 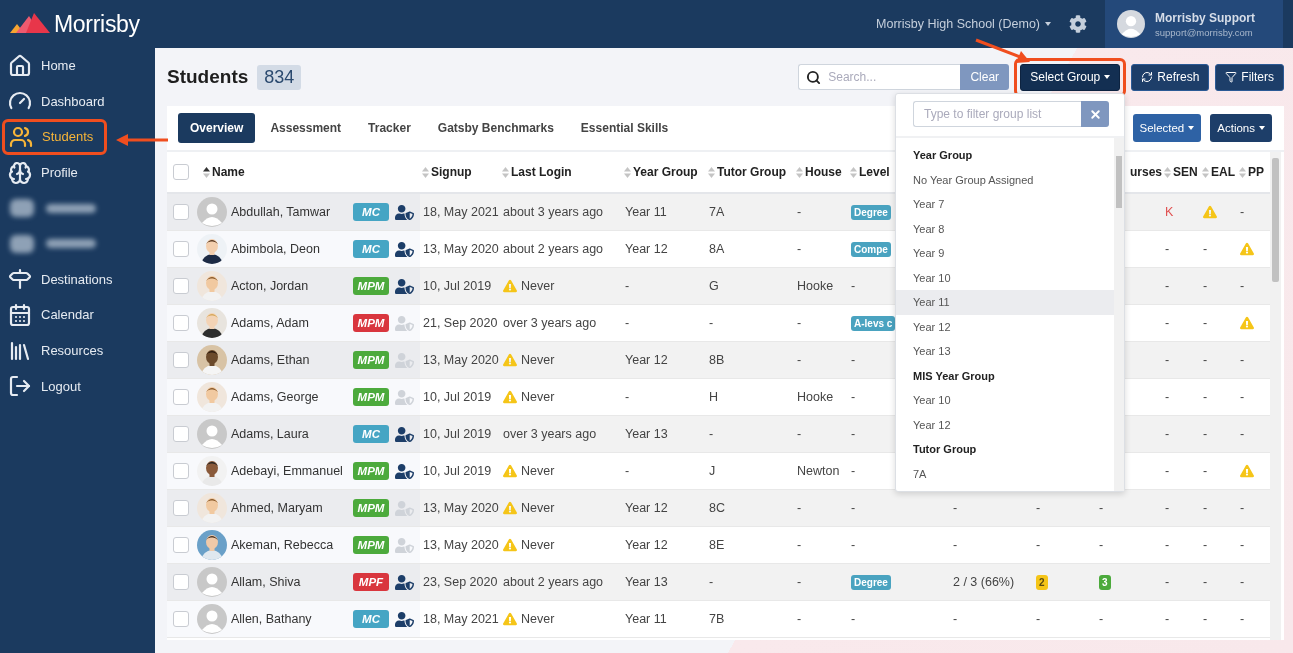 What do you see at coordinates (1170, 77) in the screenshot?
I see `refresh-button: Refresh` at bounding box center [1170, 77].